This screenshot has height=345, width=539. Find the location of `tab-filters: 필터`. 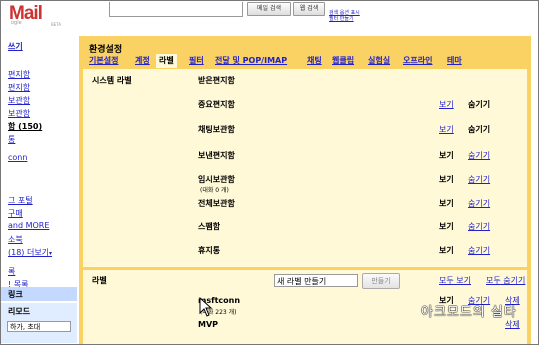

tab-filters: 필터 is located at coordinates (196, 60).